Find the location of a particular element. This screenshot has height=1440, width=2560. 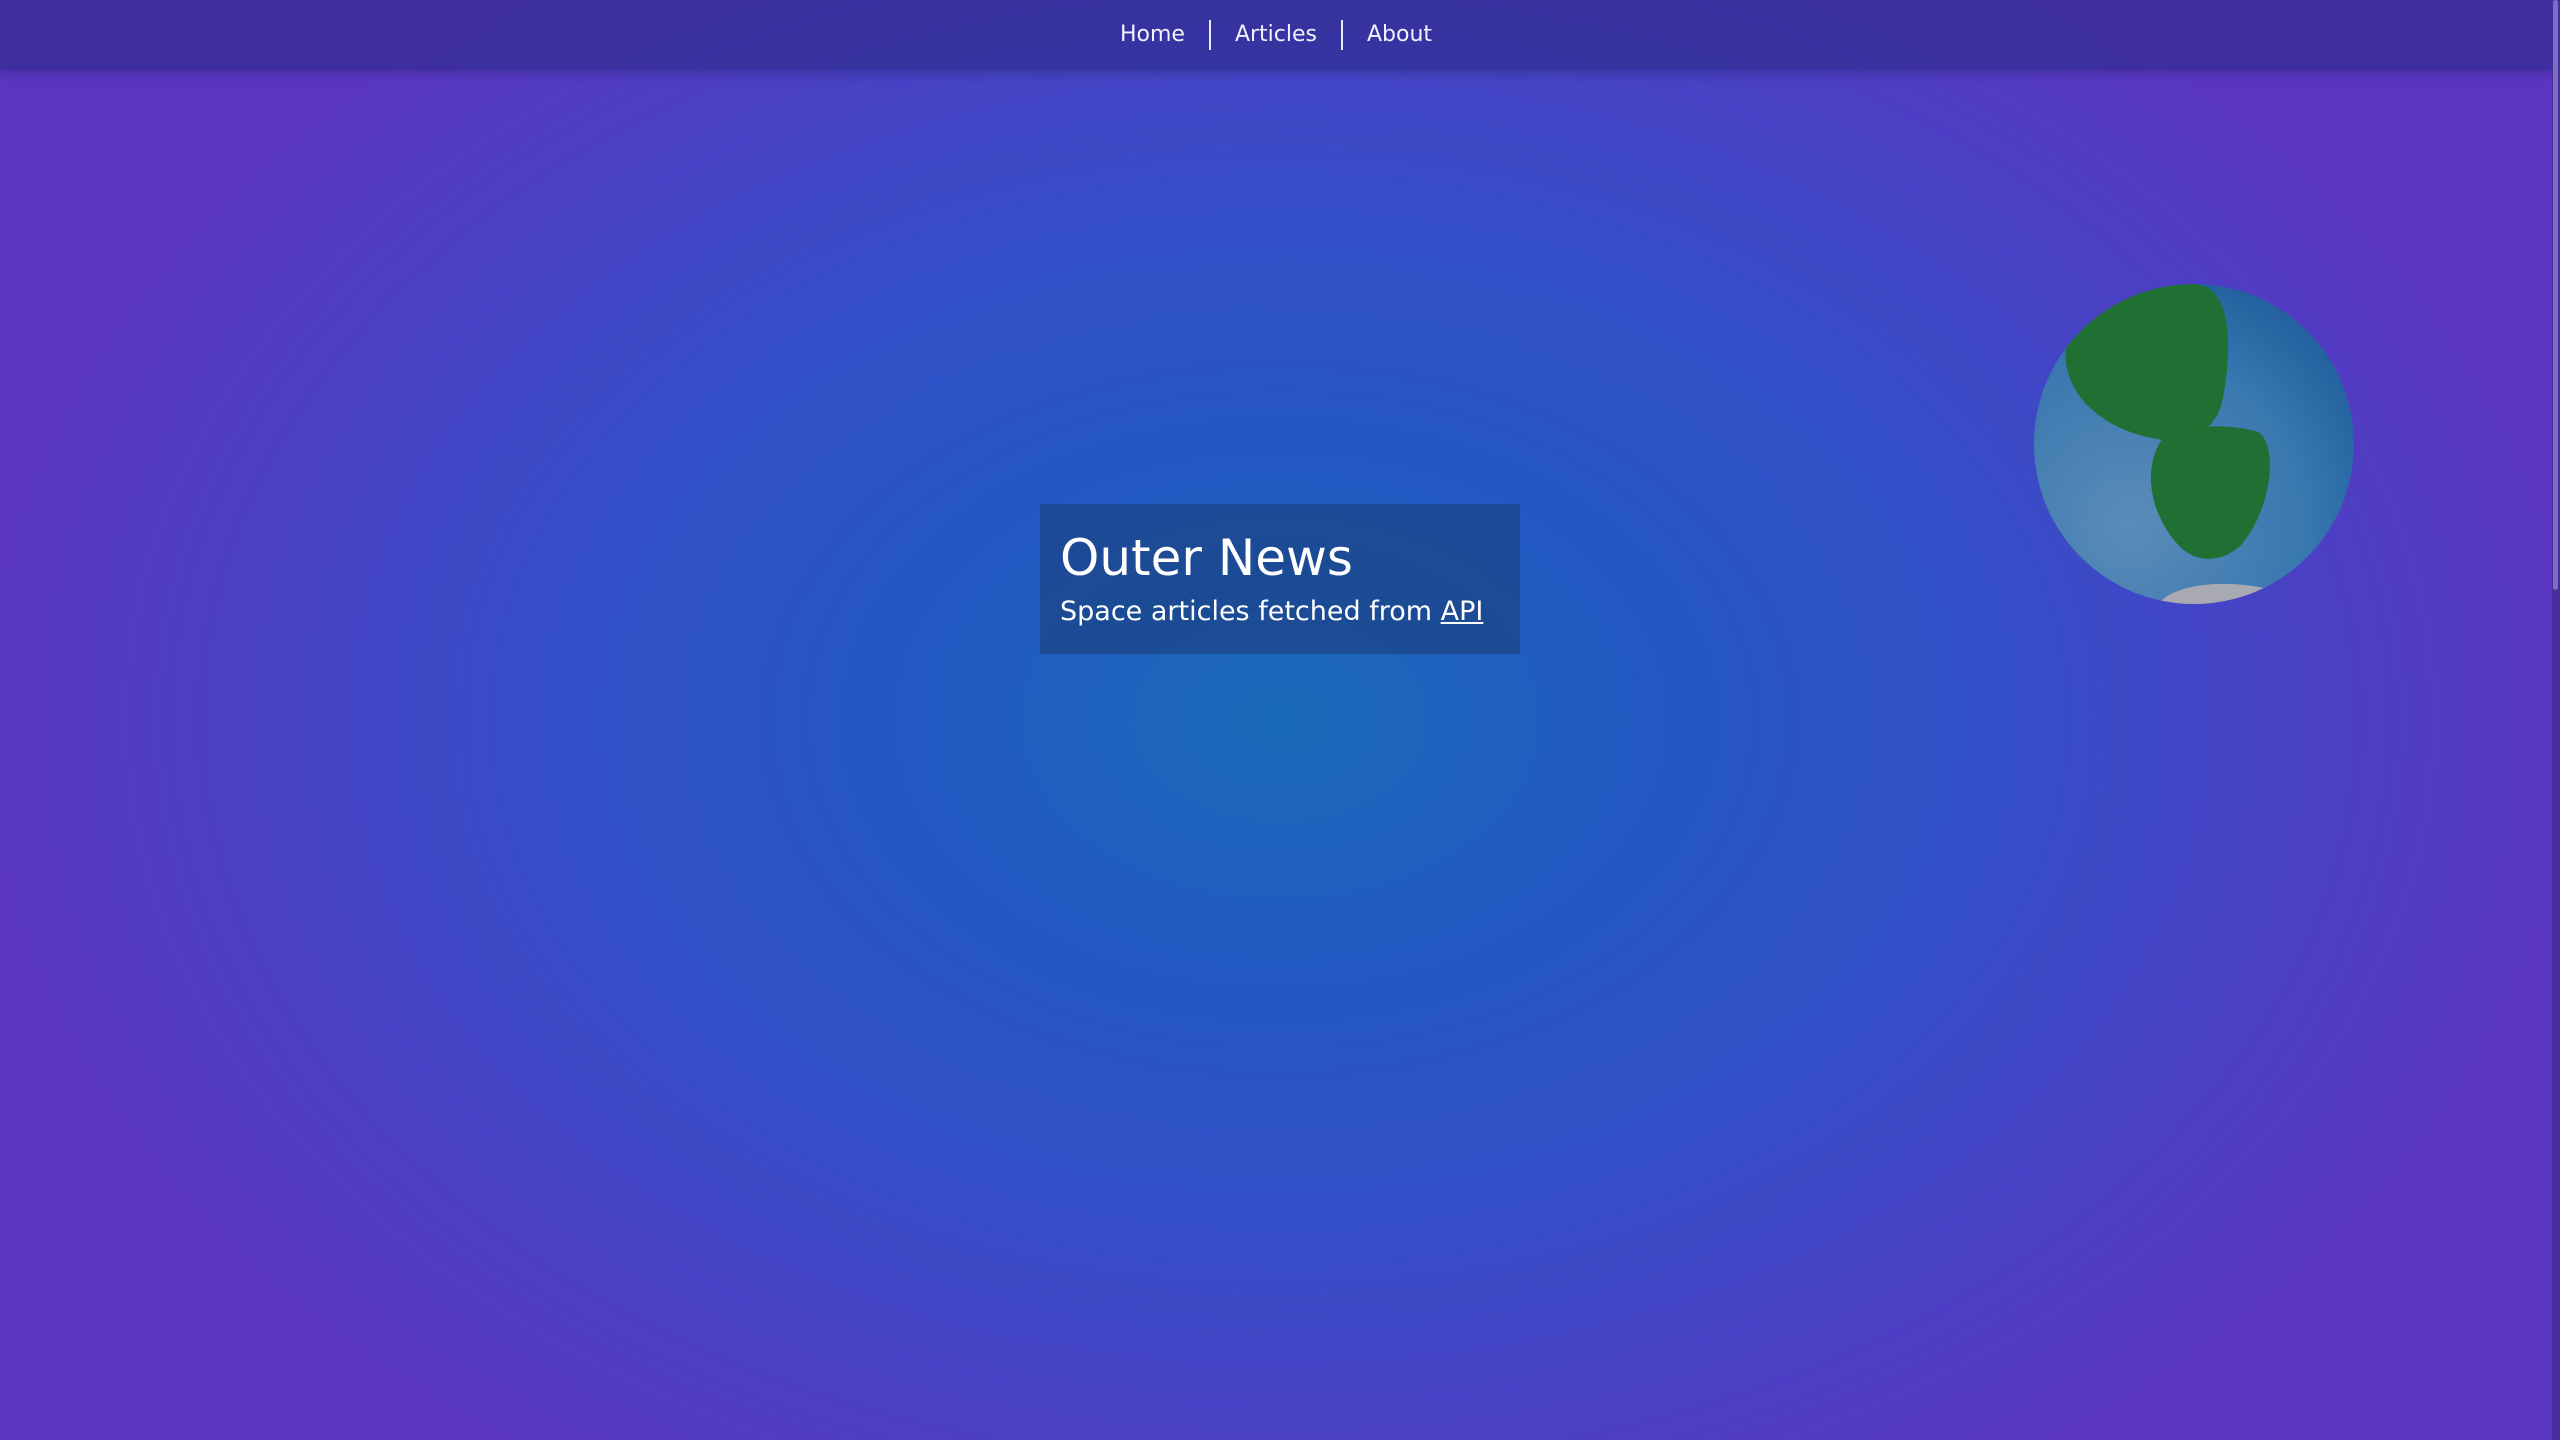

scrollbar-thumb is located at coordinates (2555, 295).